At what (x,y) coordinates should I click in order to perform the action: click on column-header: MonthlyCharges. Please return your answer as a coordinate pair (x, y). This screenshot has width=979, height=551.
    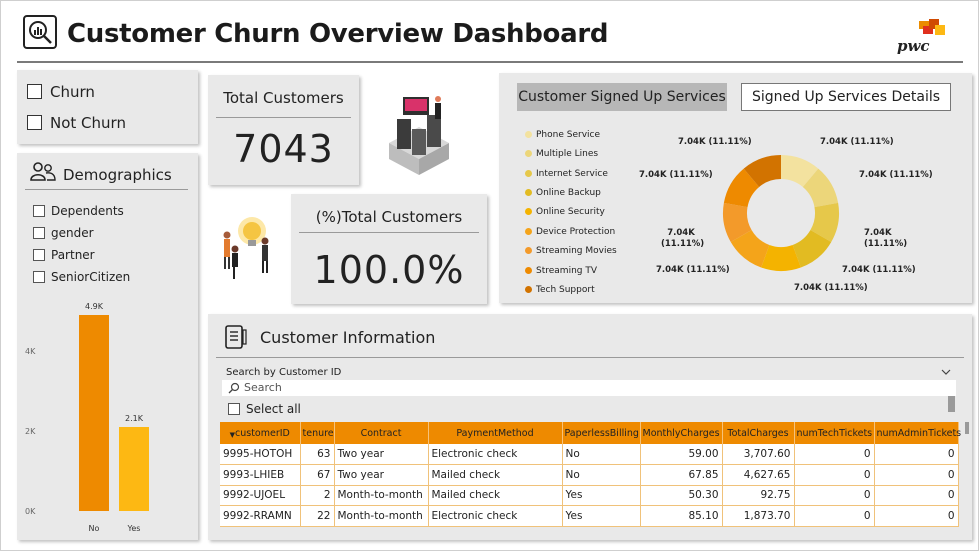
    Looking at the image, I should click on (681, 433).